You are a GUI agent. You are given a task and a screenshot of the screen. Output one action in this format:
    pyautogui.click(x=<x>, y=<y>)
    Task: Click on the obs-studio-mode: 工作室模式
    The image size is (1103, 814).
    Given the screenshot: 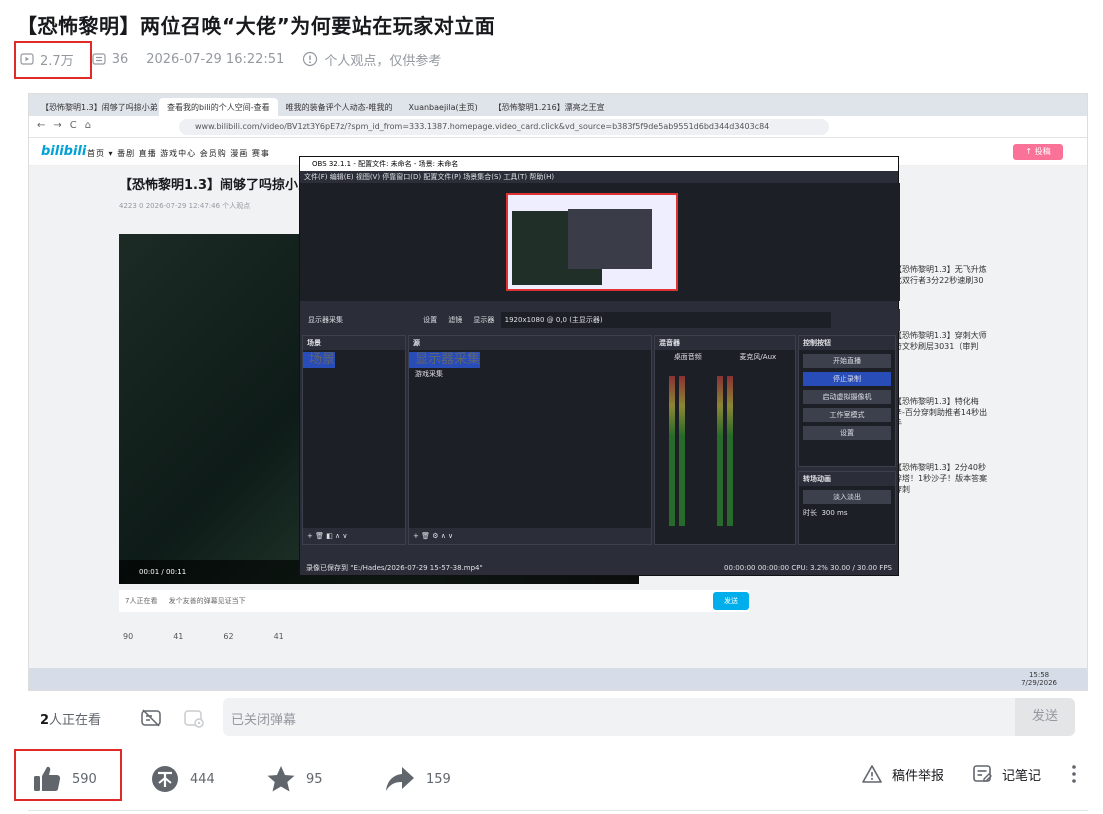 What is the action you would take?
    pyautogui.click(x=847, y=415)
    